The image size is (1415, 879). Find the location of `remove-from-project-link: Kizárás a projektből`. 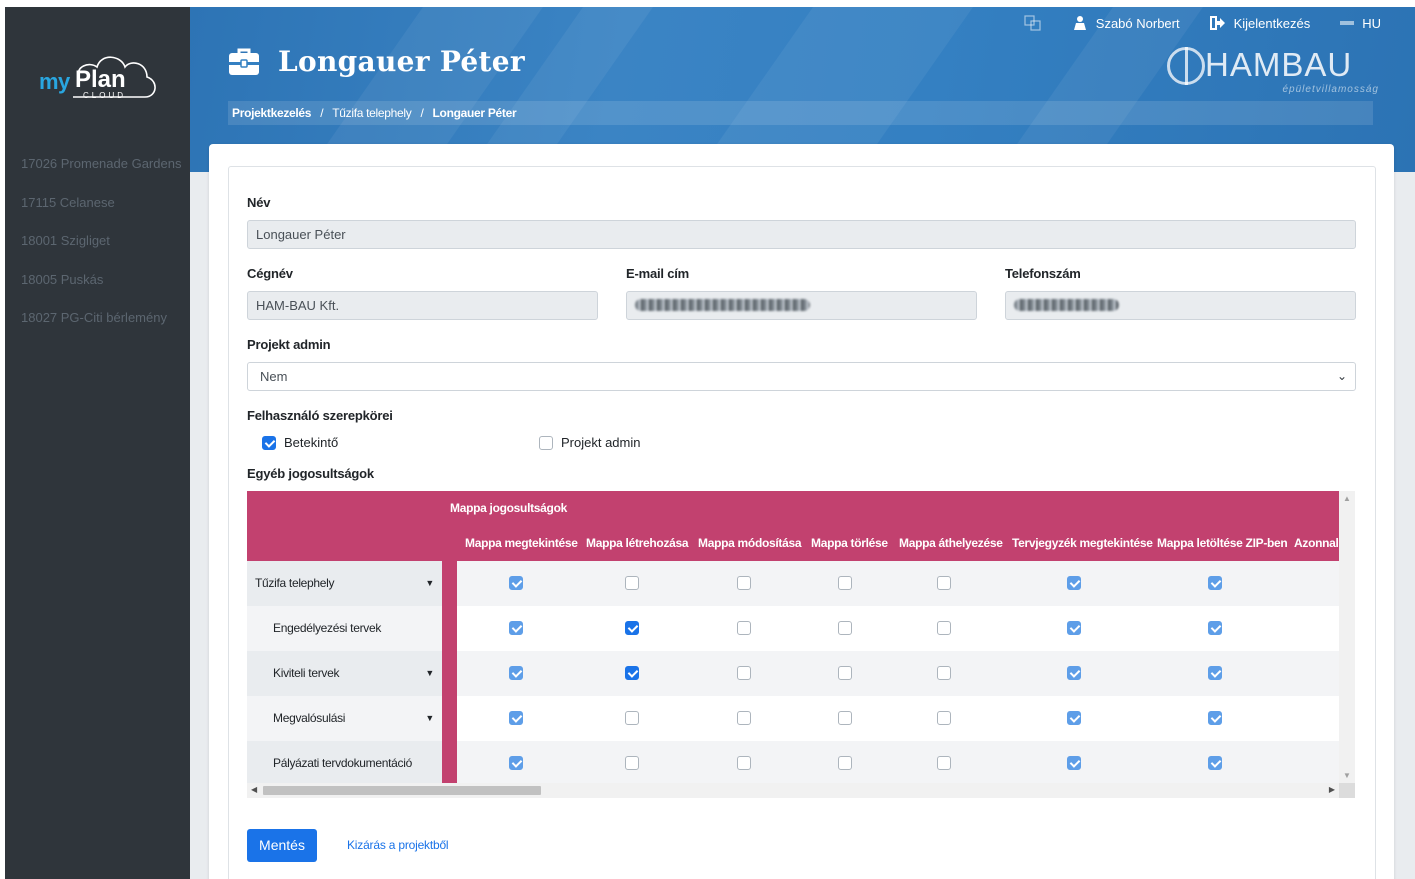

remove-from-project-link: Kizárás a projektből is located at coordinates (398, 845).